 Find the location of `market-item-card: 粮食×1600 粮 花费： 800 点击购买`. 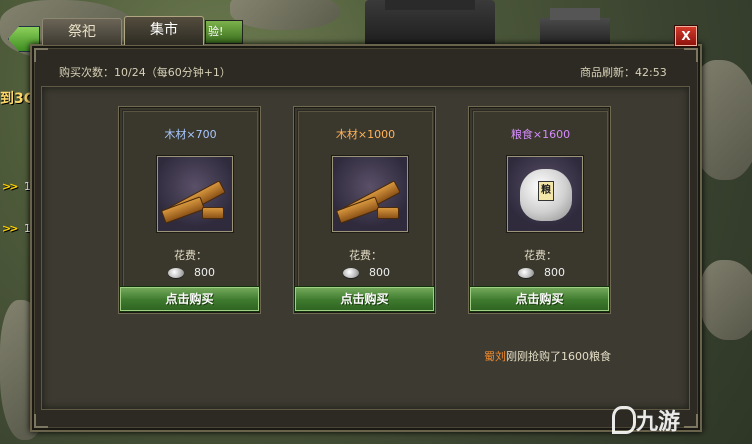

market-item-card: 粮食×1600 粮 花费： 800 点击购买 is located at coordinates (539, 210).